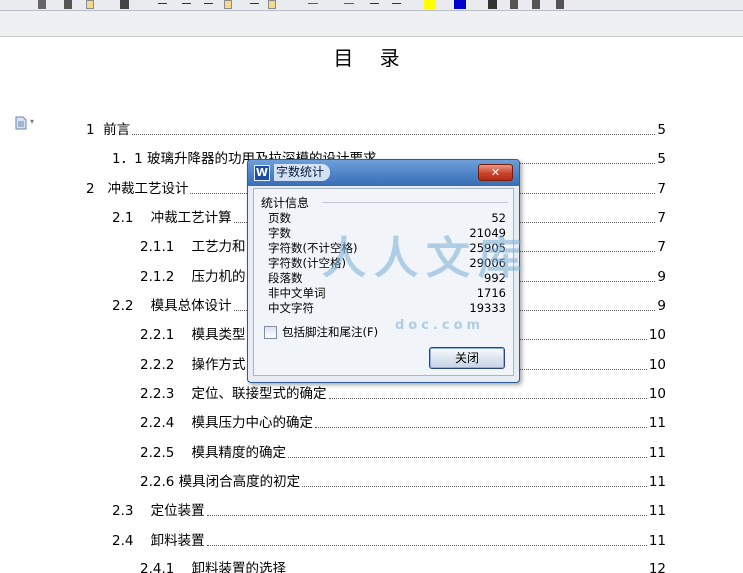 The height and width of the screenshot is (573, 743). Describe the element at coordinates (159, 482) in the screenshot. I see `toc-number: 2.2.6` at that location.